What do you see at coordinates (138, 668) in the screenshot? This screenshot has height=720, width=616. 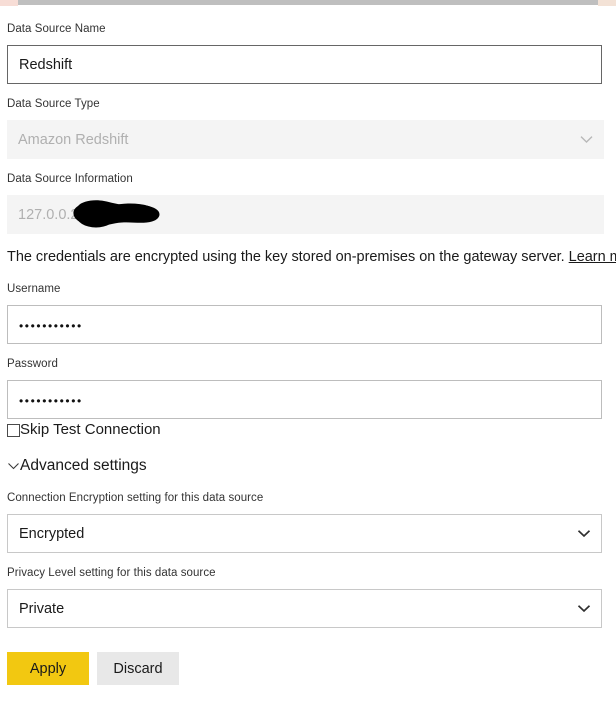 I see `discard-button: Discard` at bounding box center [138, 668].